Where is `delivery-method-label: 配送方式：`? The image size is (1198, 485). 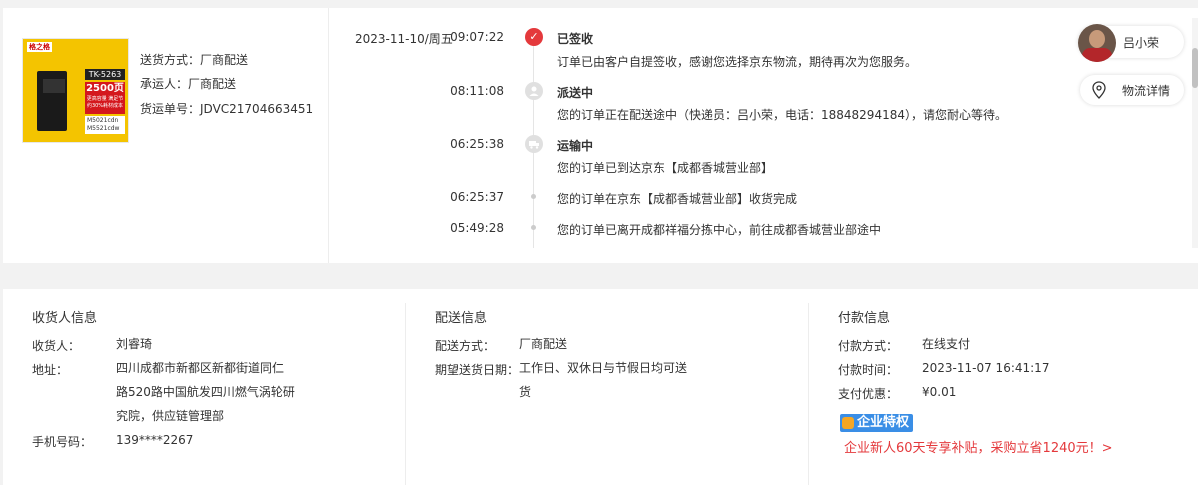 delivery-method-label: 配送方式： is located at coordinates (465, 346).